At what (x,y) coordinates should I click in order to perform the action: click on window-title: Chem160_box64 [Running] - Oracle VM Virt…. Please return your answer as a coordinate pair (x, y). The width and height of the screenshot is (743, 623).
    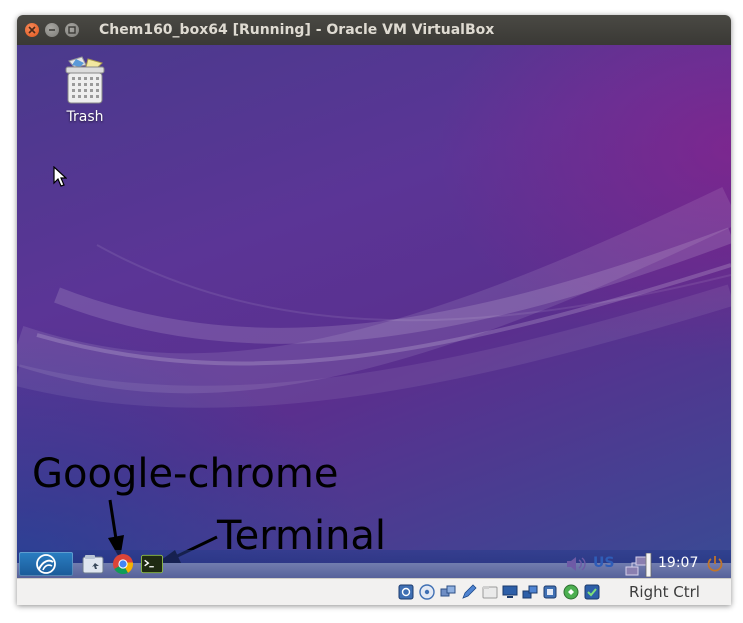
    Looking at the image, I should click on (297, 30).